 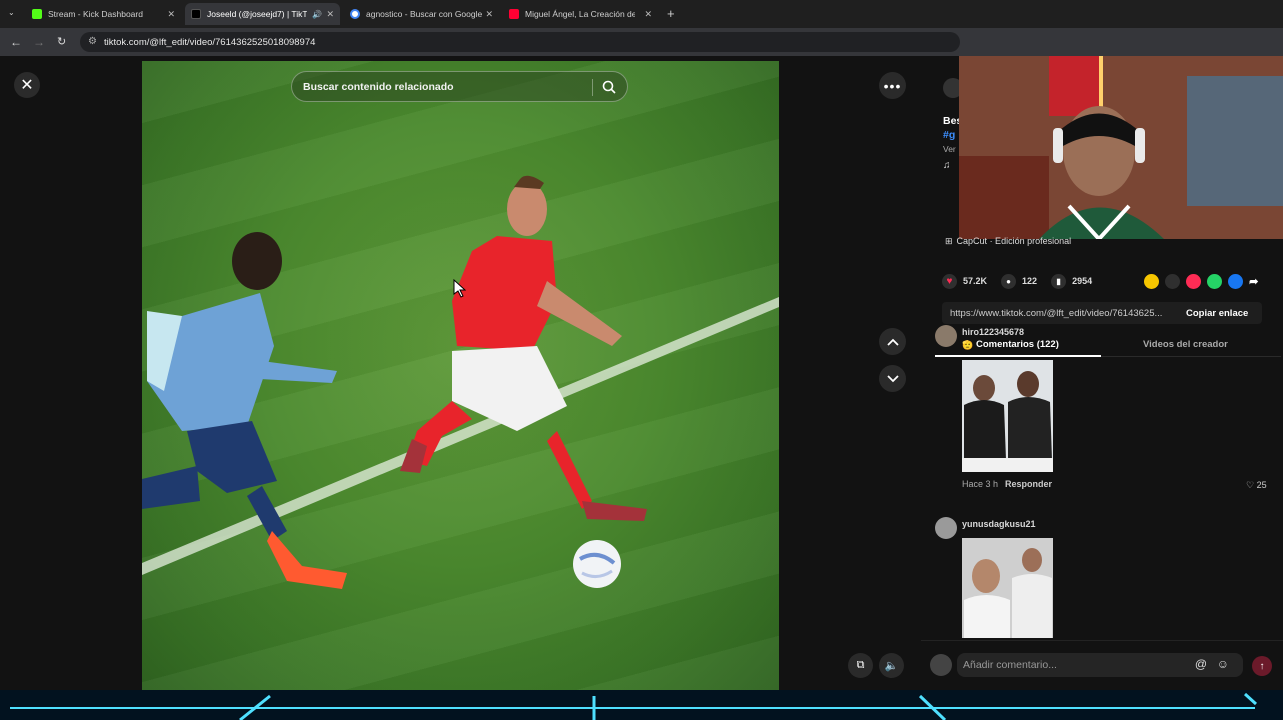 What do you see at coordinates (378, 86) in the screenshot?
I see `related-search-placeholder: Buscar contenido relacionado` at bounding box center [378, 86].